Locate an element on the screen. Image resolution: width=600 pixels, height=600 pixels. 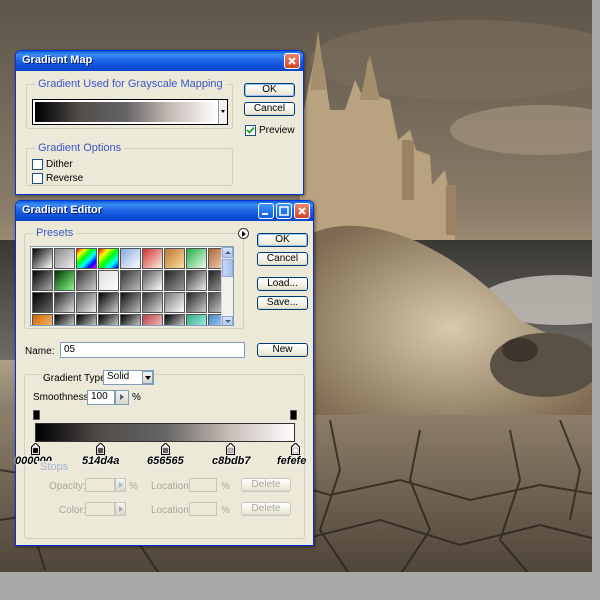
color-stop-514d4a is located at coordinates (100, 448).